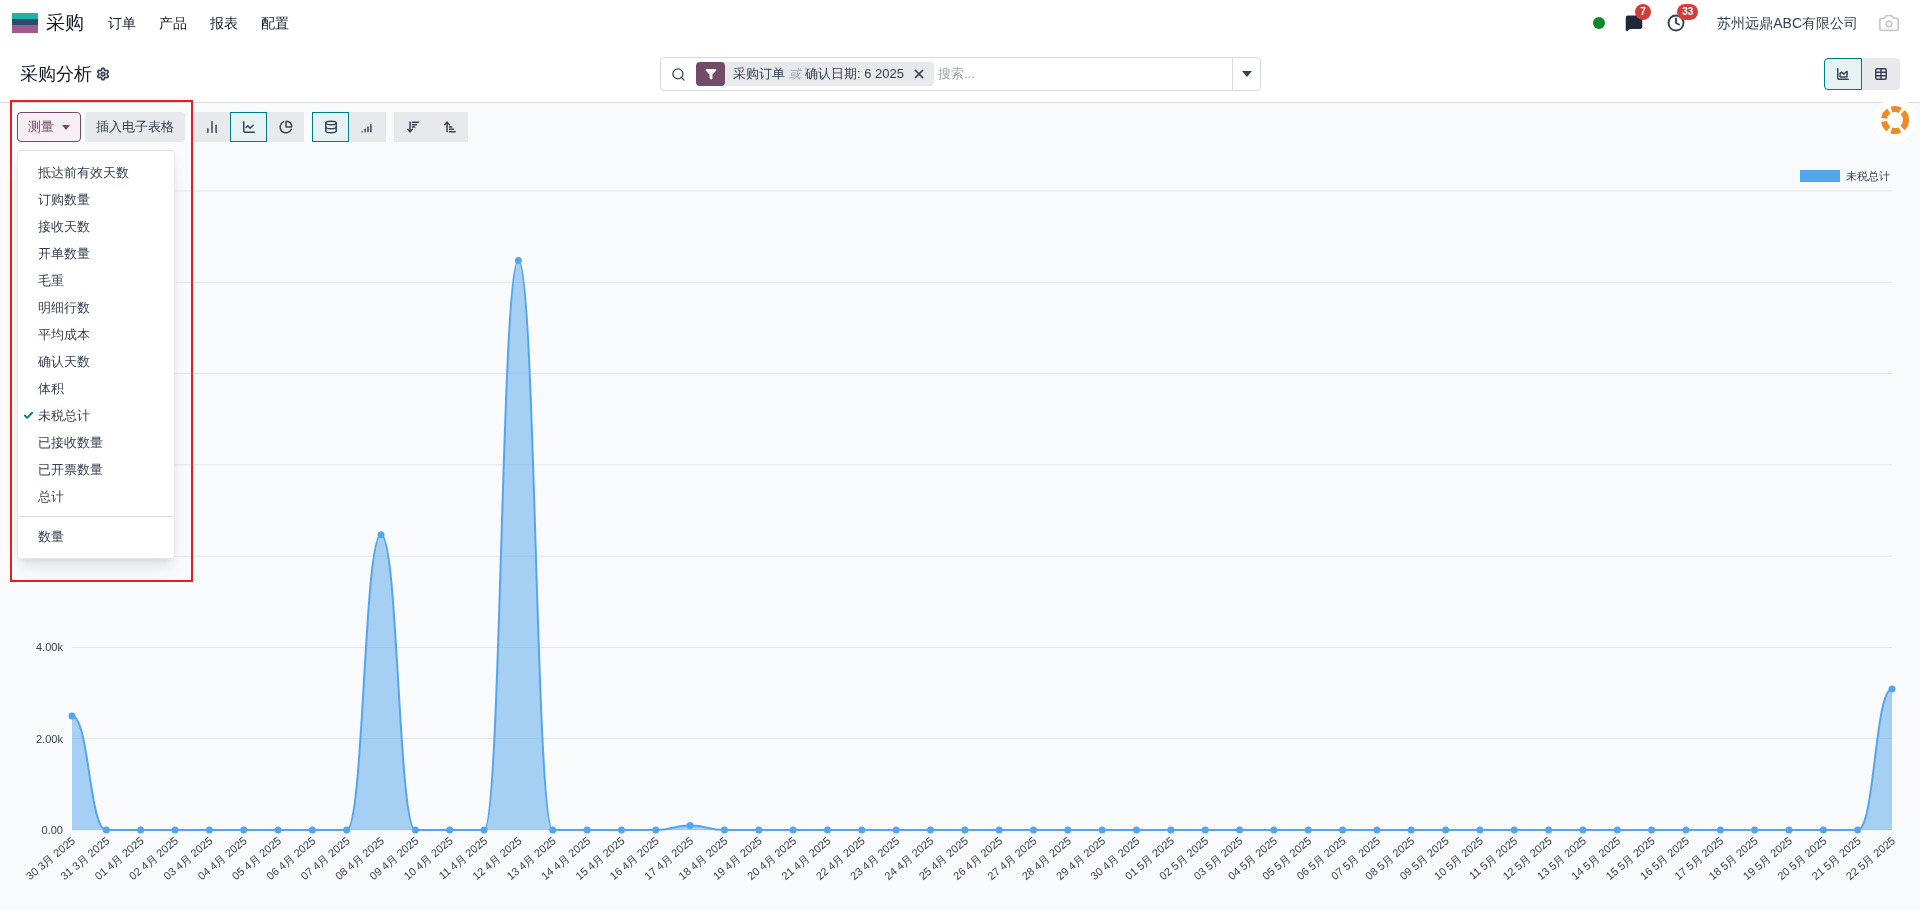 The width and height of the screenshot is (1920, 911). What do you see at coordinates (52, 830) in the screenshot?
I see `y-axis-label: 0.00` at bounding box center [52, 830].